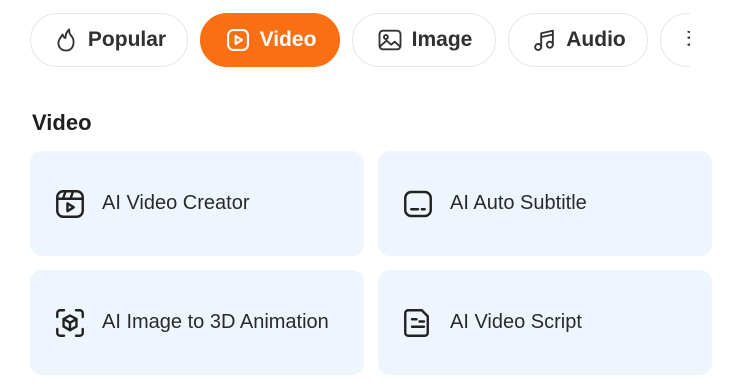 This screenshot has width=740, height=389. Describe the element at coordinates (544, 40) in the screenshot. I see `music-note-icon` at that location.